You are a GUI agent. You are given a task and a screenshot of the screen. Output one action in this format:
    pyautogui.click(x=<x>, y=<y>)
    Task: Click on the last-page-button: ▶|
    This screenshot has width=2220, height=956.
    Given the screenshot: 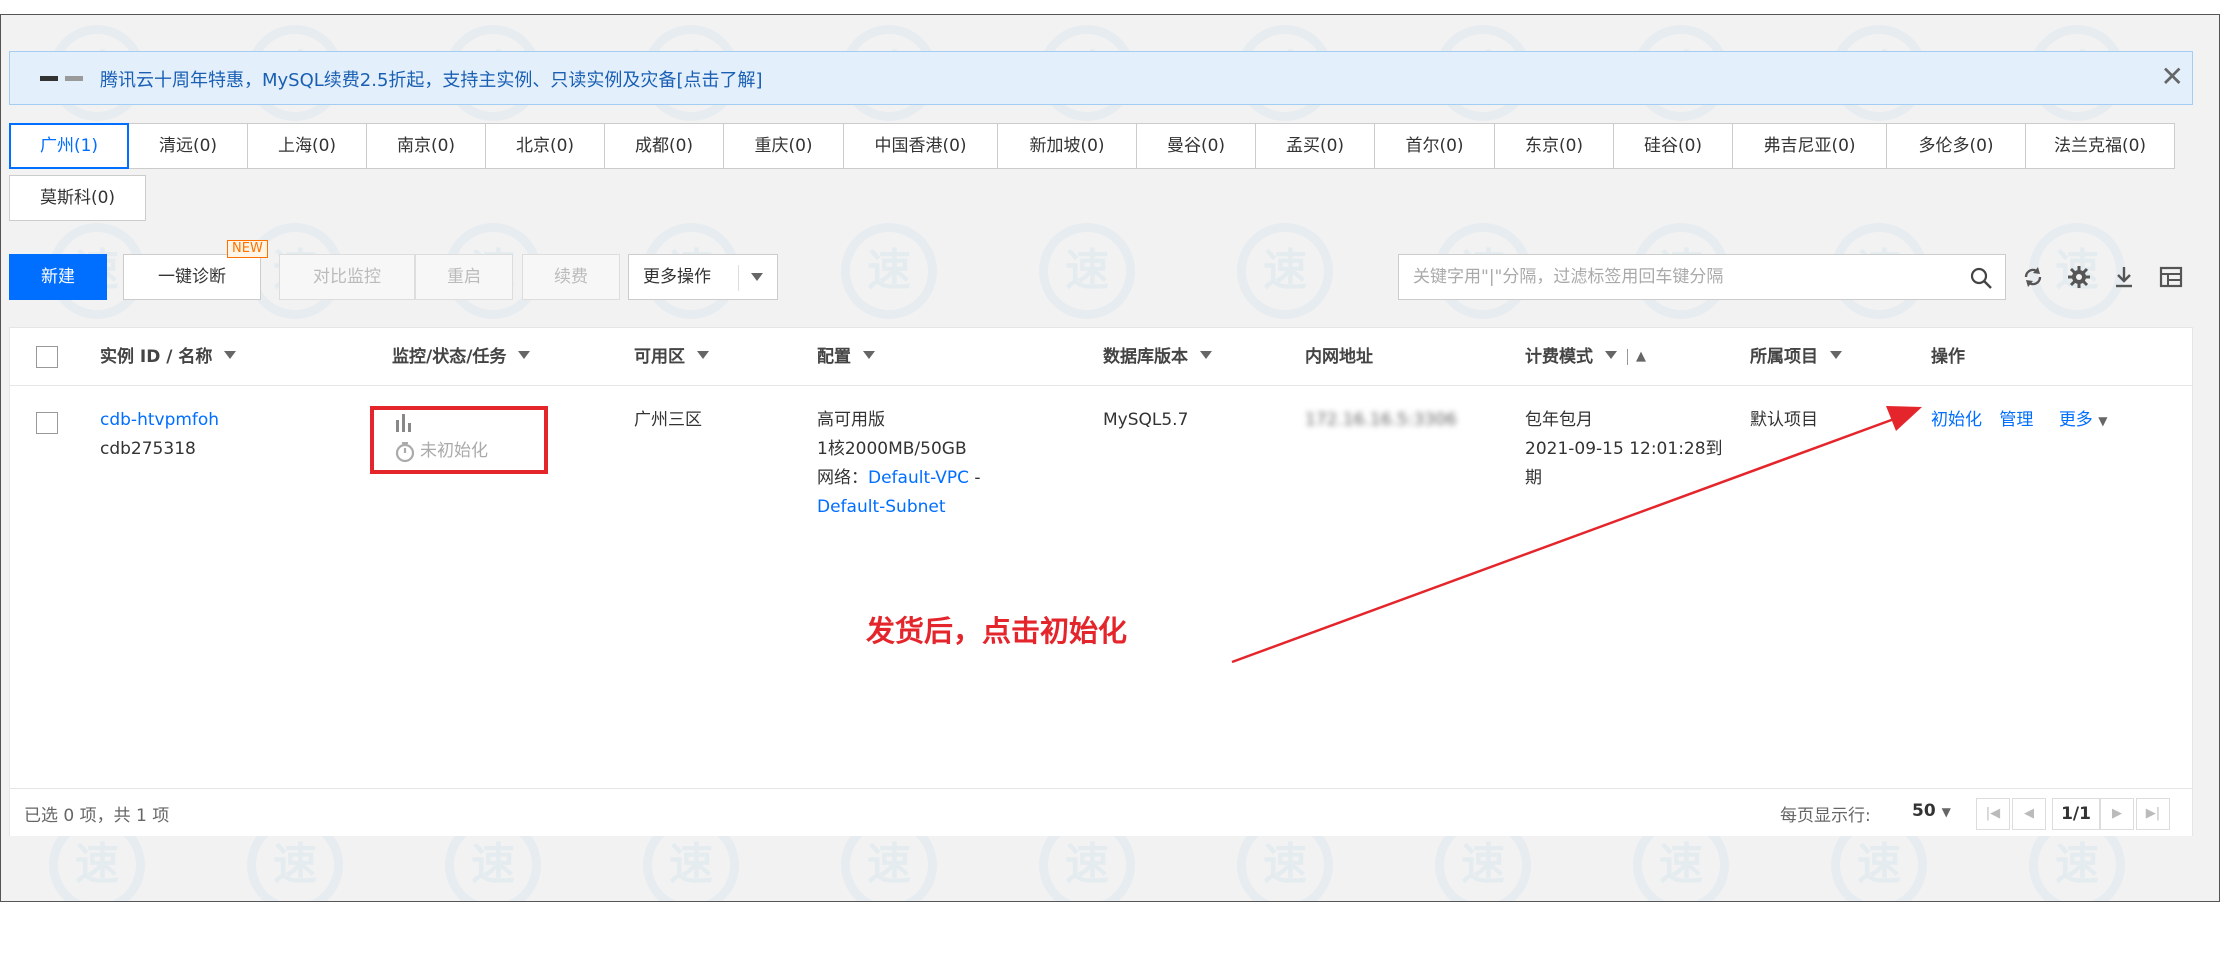 What is the action you would take?
    pyautogui.click(x=2153, y=814)
    